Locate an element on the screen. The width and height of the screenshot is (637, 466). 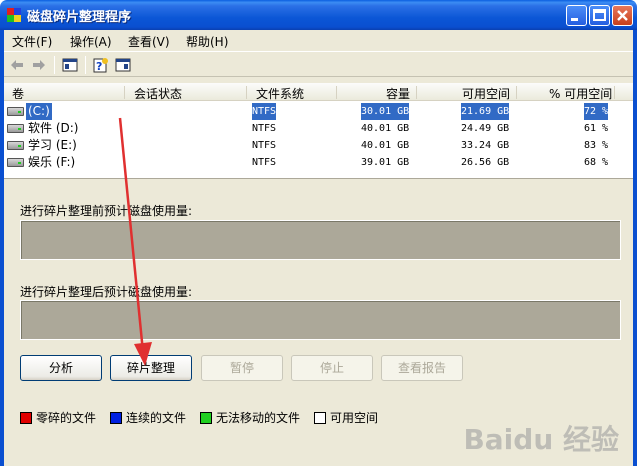
volume-name: 学习 (E:) is located at coordinates (52, 145).